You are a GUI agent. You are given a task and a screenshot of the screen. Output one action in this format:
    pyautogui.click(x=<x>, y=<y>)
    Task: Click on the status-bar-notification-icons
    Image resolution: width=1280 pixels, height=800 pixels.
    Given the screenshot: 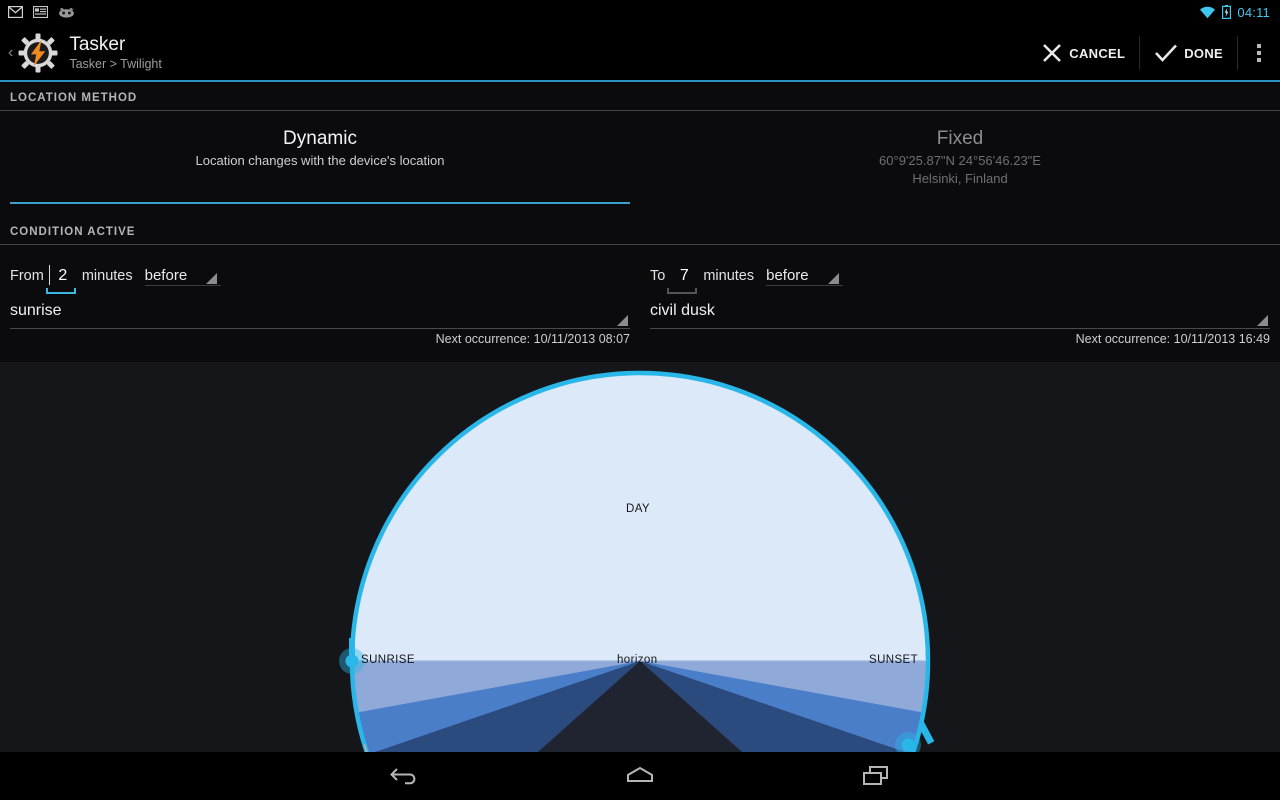 What is the action you would take?
    pyautogui.click(x=37, y=12)
    